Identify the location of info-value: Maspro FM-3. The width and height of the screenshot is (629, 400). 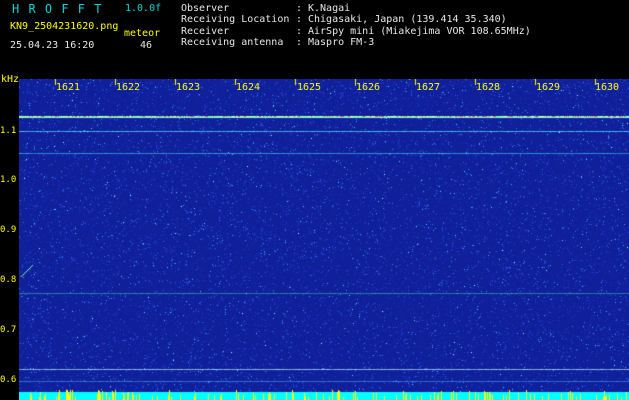
(341, 42).